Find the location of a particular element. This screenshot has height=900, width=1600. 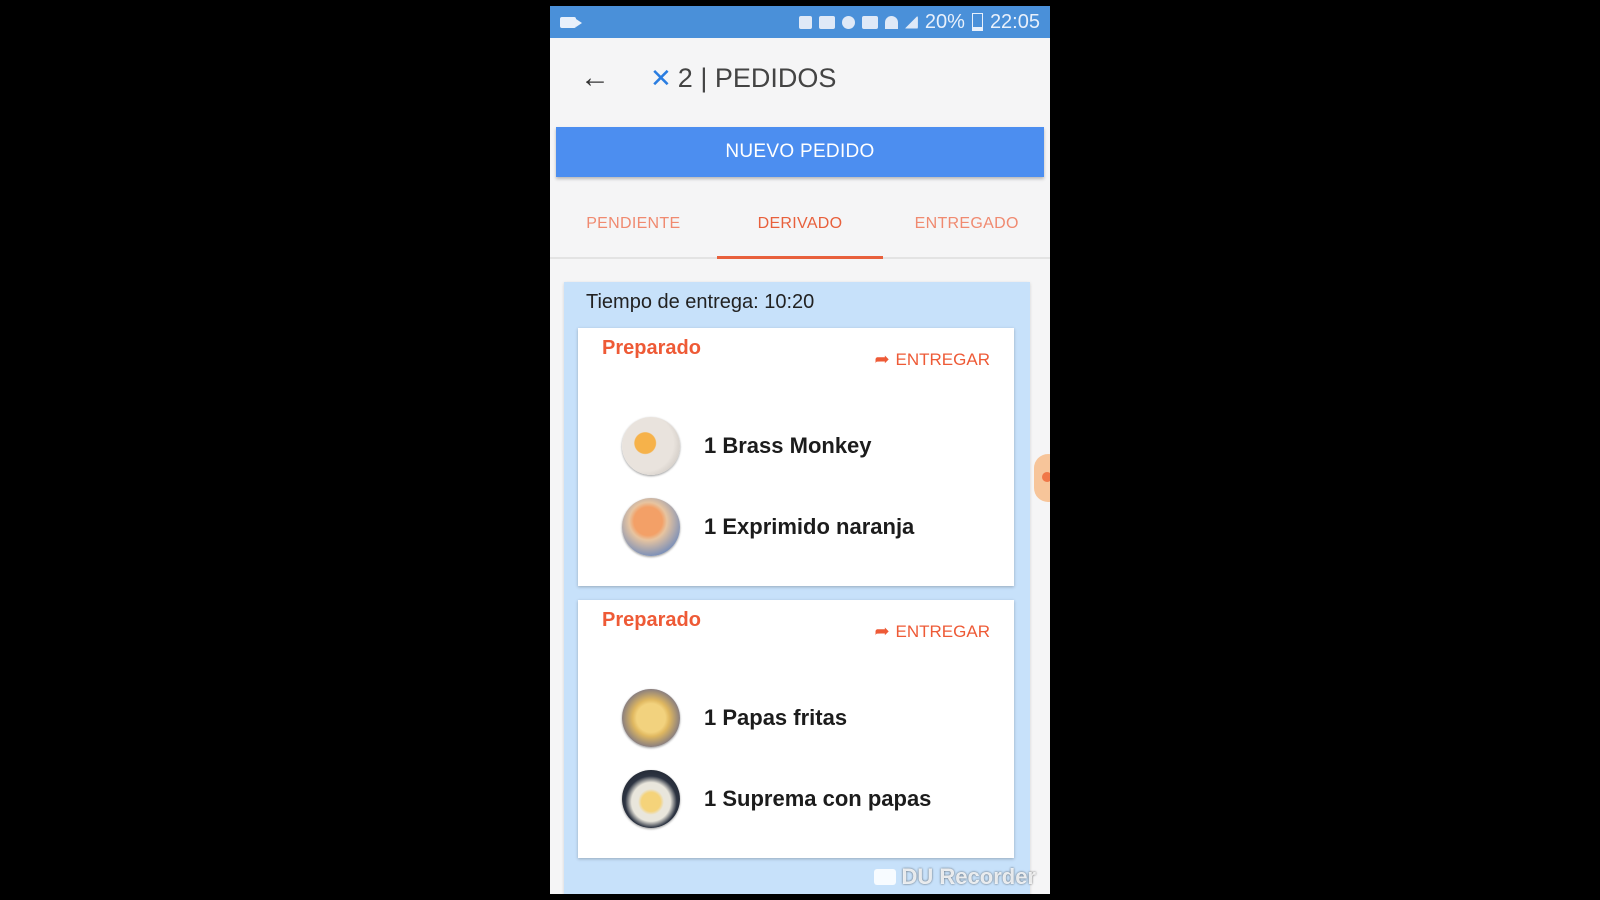

signal-icon is located at coordinates (911, 22).